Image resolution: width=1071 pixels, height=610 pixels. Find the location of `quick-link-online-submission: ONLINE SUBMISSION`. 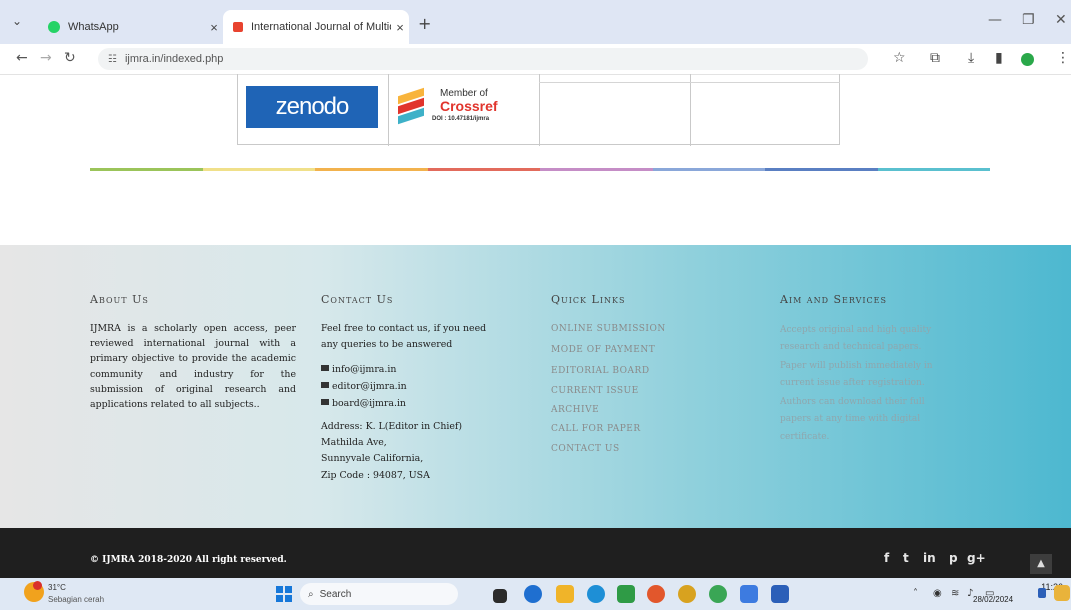

quick-link-online-submission: ONLINE SUBMISSION is located at coordinates (608, 329).